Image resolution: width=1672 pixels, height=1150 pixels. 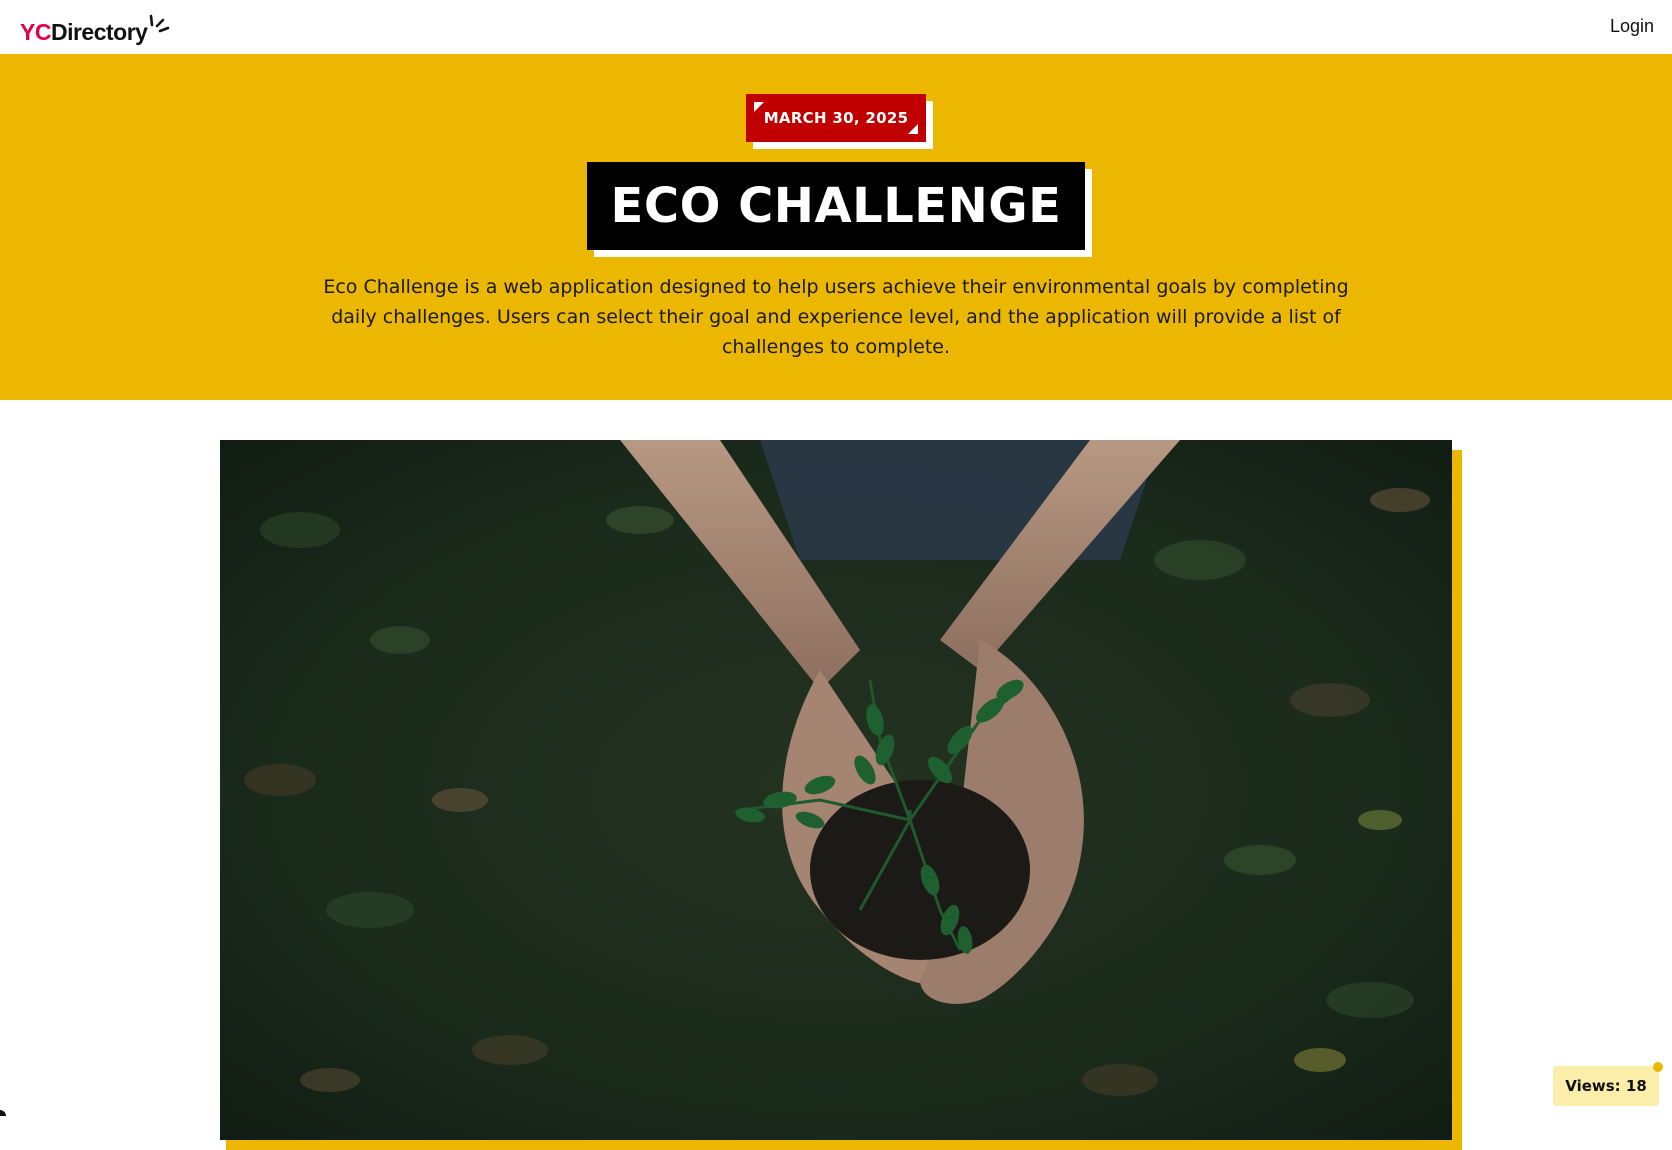 I want to click on burst-icon, so click(x=160, y=23).